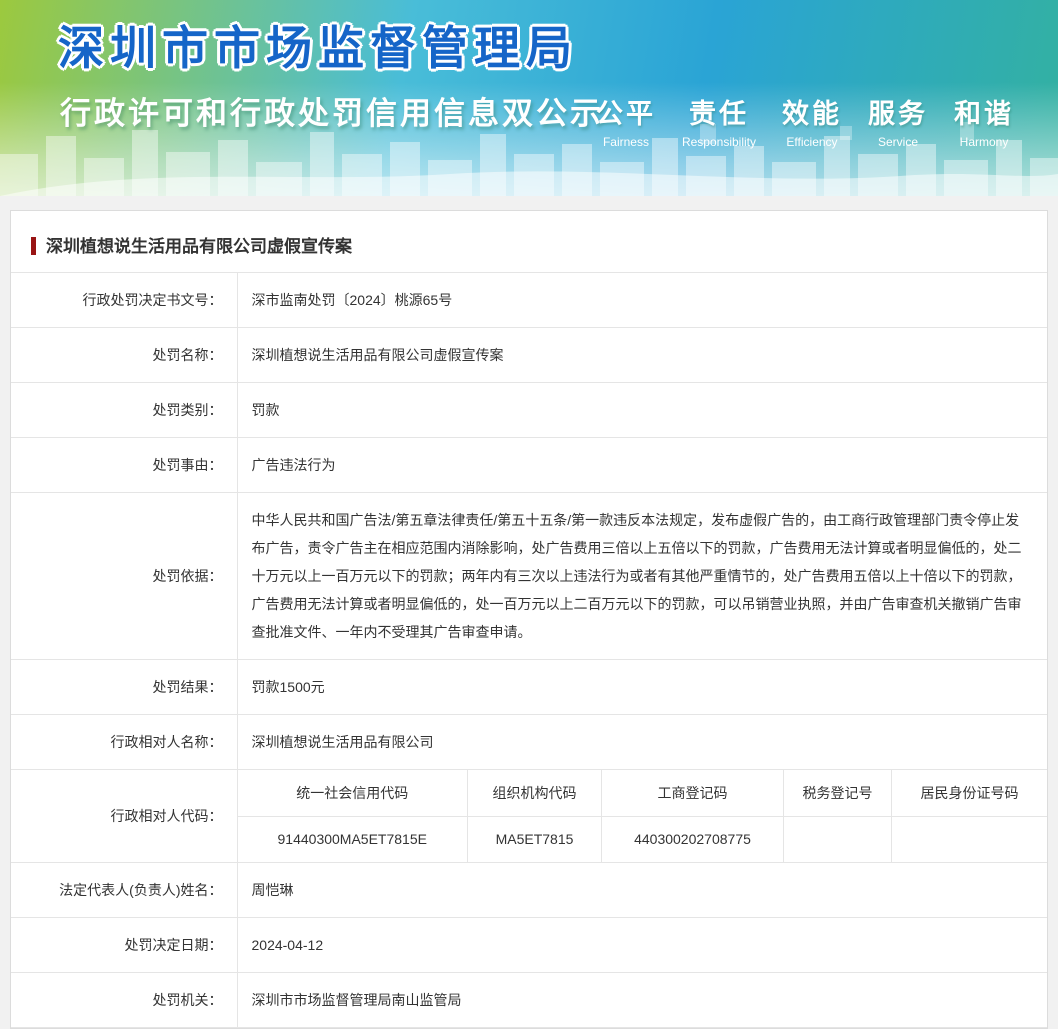  Describe the element at coordinates (529, 242) in the screenshot. I see `case-title-row: 深圳植想说生活用品有限公司虚假宣传案` at that location.